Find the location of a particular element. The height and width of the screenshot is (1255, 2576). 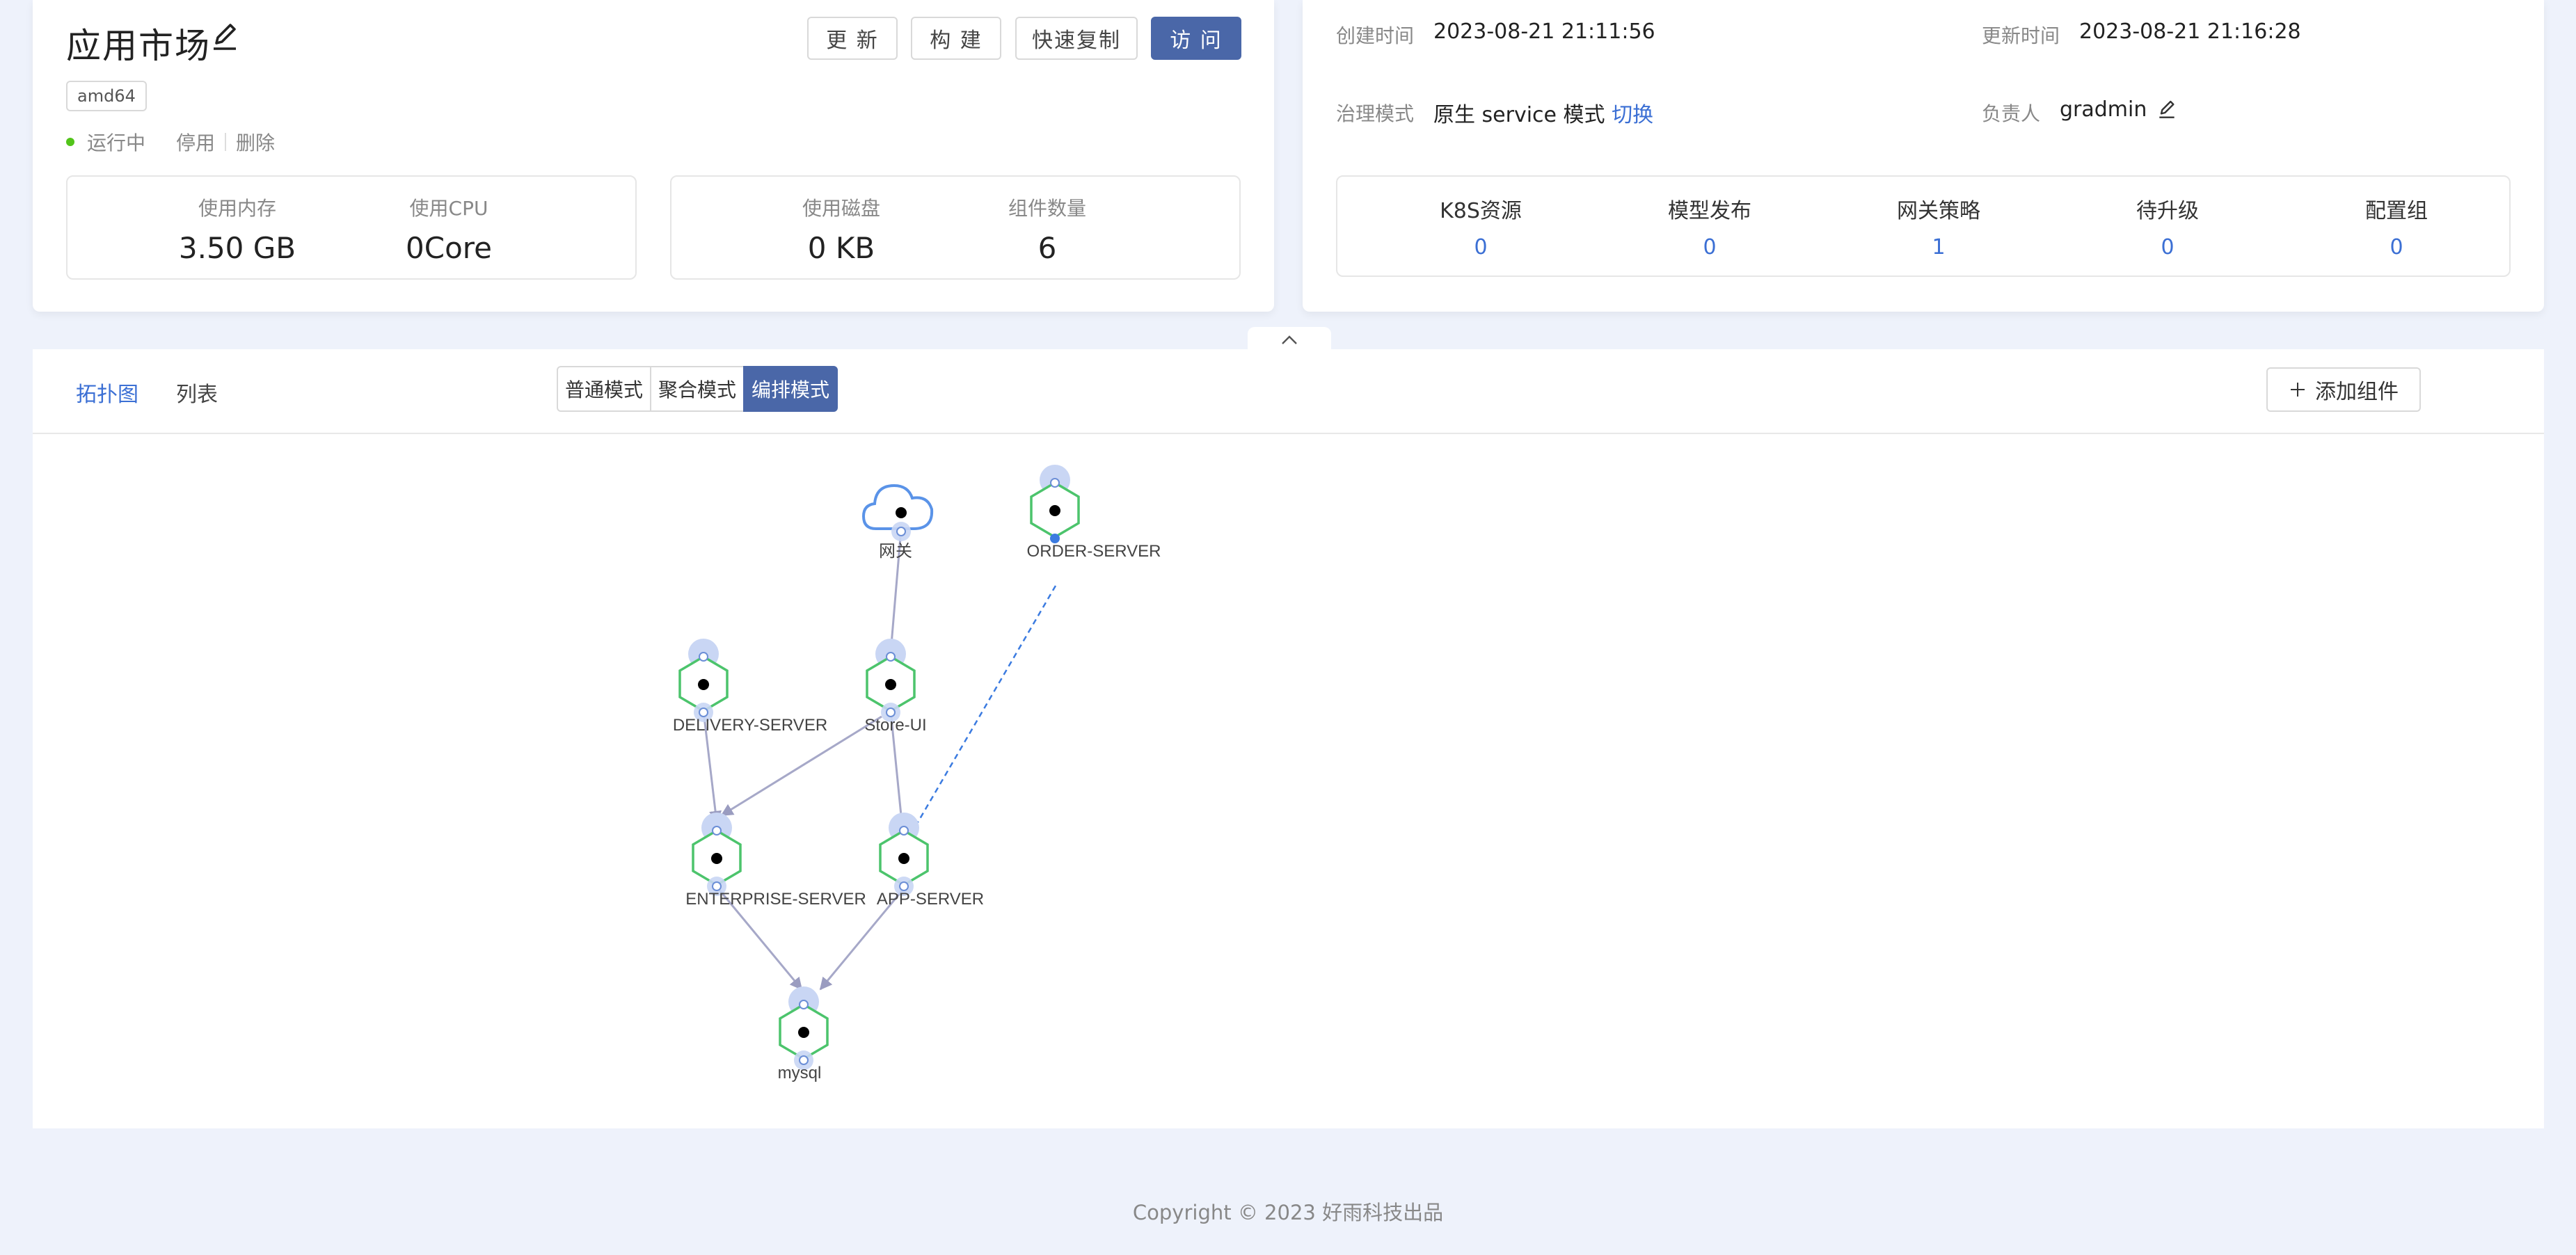

node-mysql: mysql is located at coordinates (803, 1034).